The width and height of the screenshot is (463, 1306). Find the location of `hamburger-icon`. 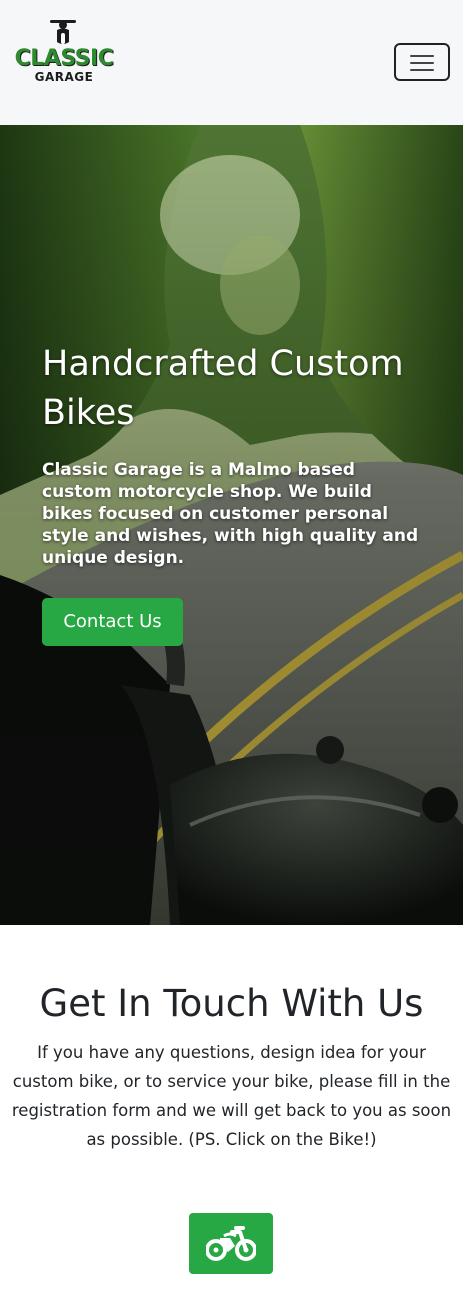

hamburger-icon is located at coordinates (422, 56).